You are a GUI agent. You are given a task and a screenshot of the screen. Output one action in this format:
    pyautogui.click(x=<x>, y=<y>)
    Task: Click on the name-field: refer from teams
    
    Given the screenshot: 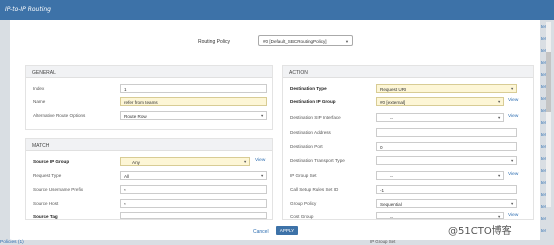 What is the action you would take?
    pyautogui.click(x=193, y=101)
    